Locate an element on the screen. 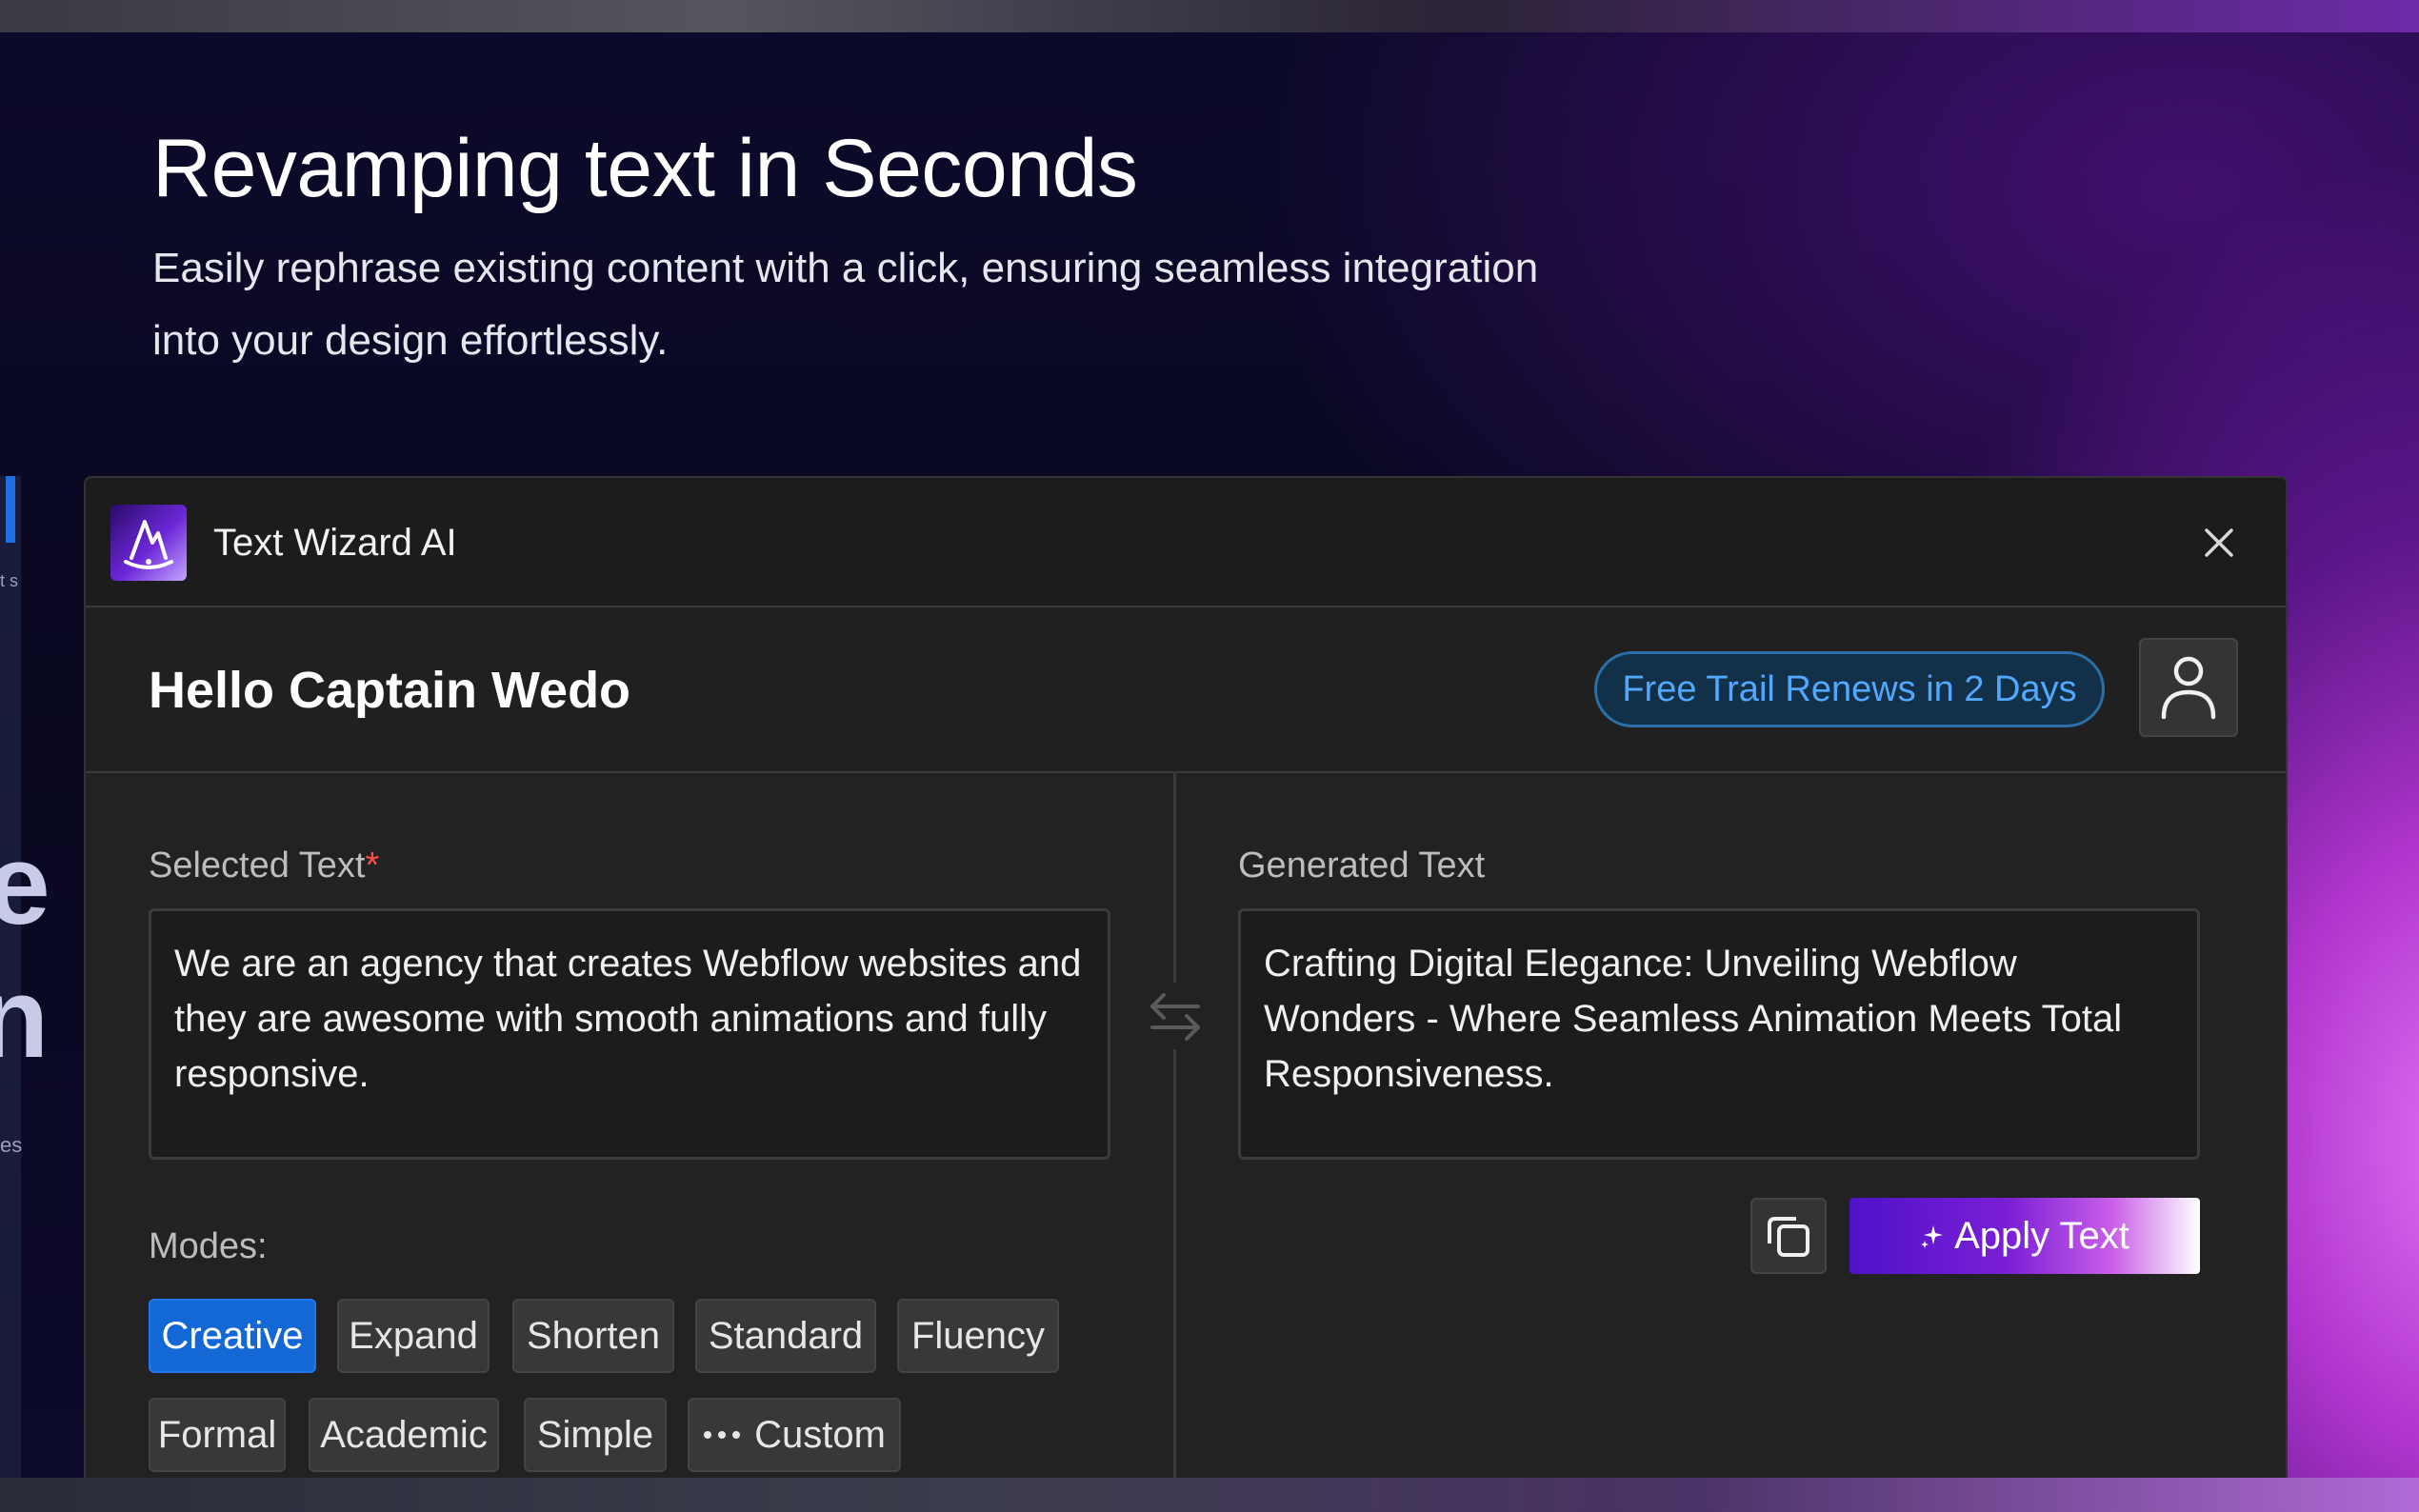 The height and width of the screenshot is (1512, 2419). background-accent-bar is located at coordinates (10, 509).